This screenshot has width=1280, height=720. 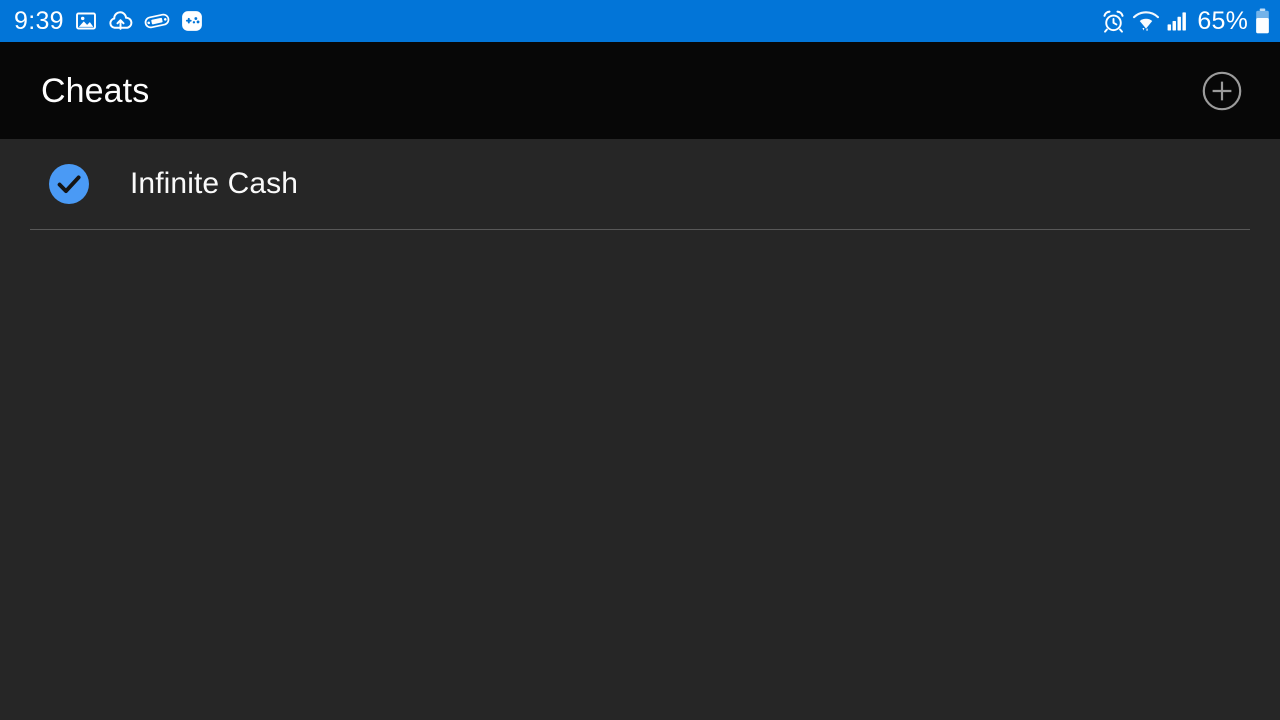 What do you see at coordinates (69, 184) in the screenshot?
I see `cheat-enabled-checkbox` at bounding box center [69, 184].